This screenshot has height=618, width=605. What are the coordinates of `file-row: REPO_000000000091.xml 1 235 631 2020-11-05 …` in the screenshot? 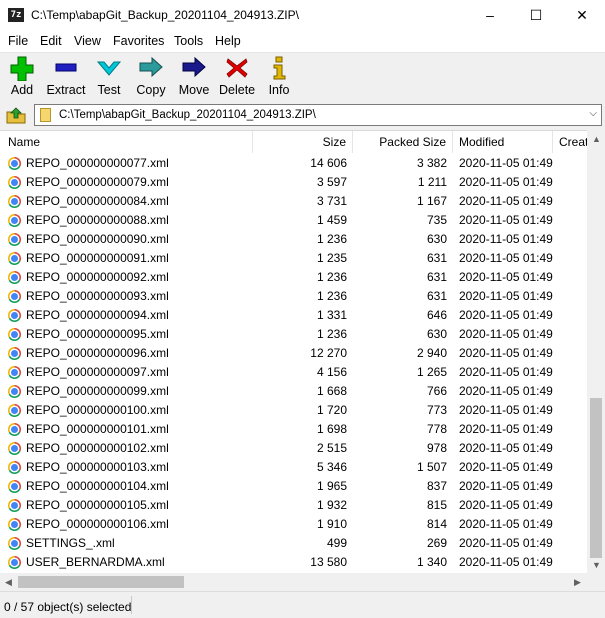 It's located at (293, 258).